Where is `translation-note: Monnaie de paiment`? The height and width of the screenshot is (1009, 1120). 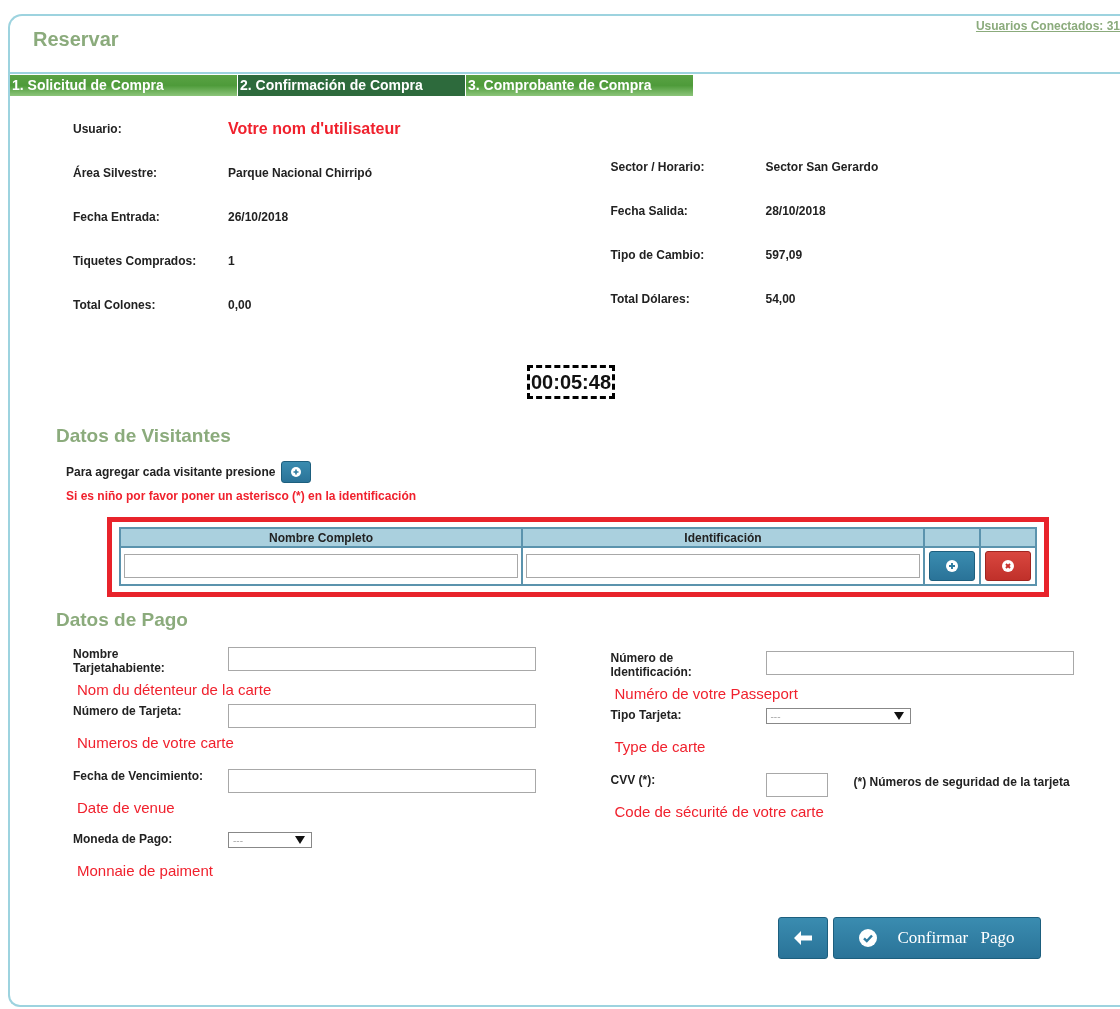 translation-note: Monnaie de paiment is located at coordinates (145, 870).